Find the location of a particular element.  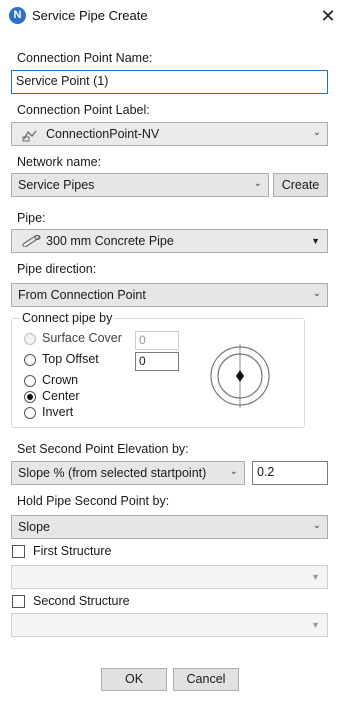

pipe-icon is located at coordinates (32, 242).